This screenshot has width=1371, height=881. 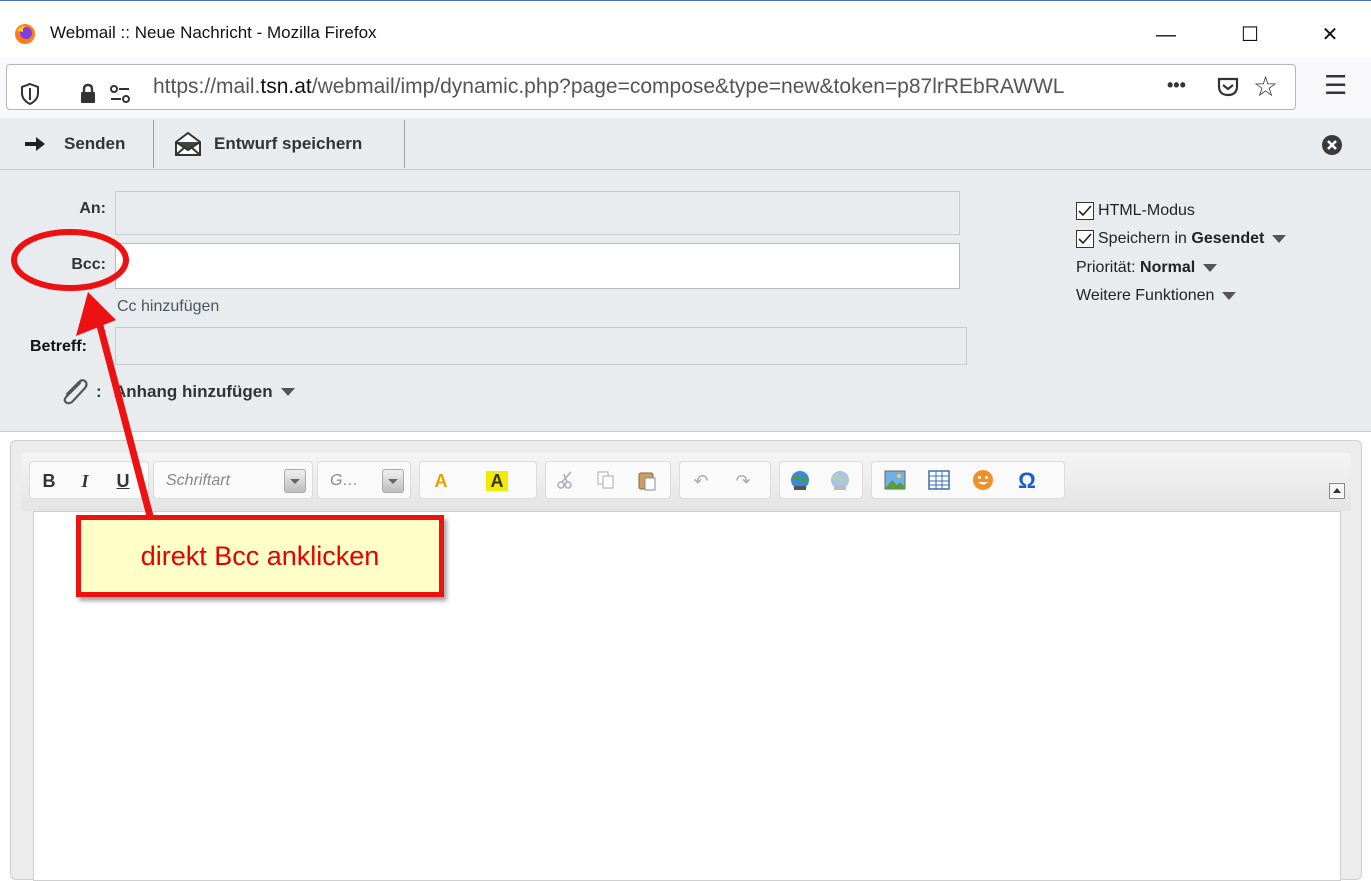 I want to click on annotation-arrowhead, so click(x=96, y=314).